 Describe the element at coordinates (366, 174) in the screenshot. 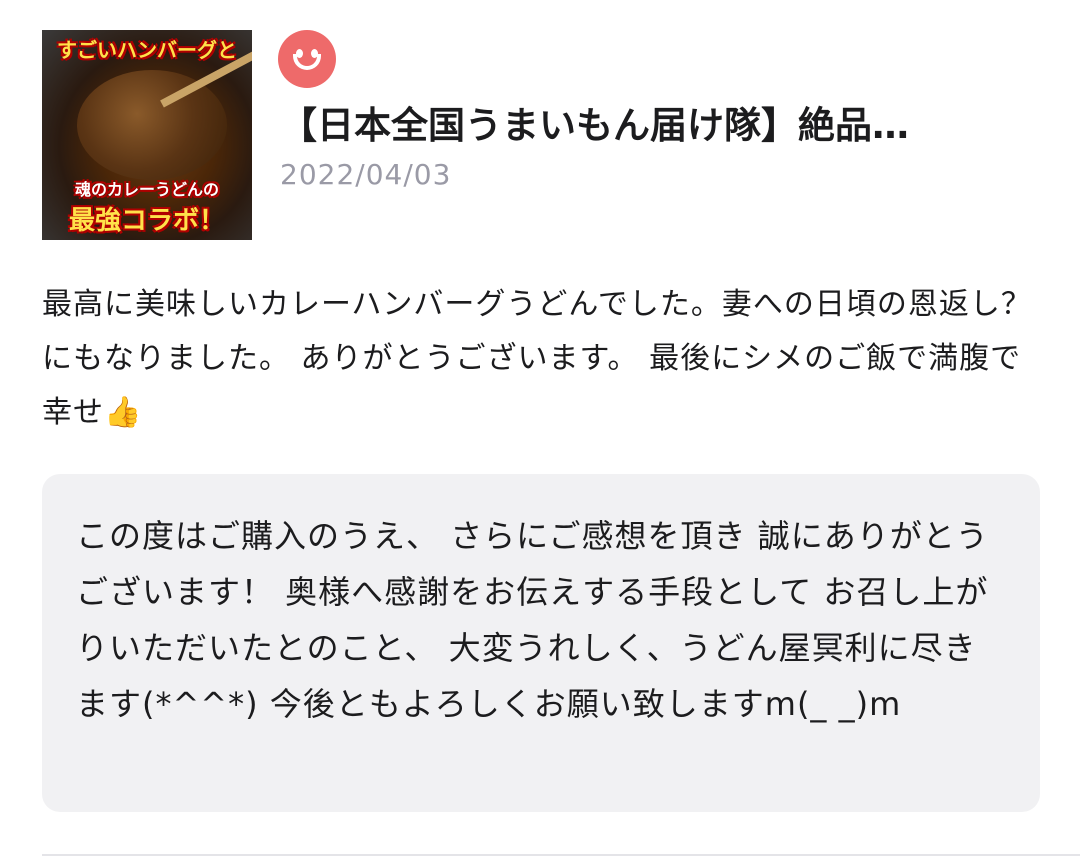

I see `review-date: 2022/04/03` at that location.